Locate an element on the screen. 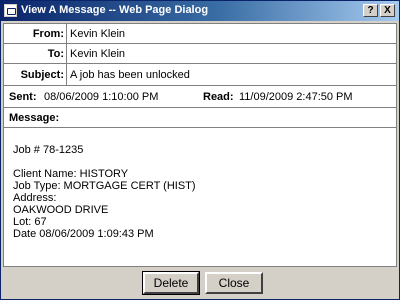 The height and width of the screenshot is (300, 400). dialog-icon is located at coordinates (10, 10).